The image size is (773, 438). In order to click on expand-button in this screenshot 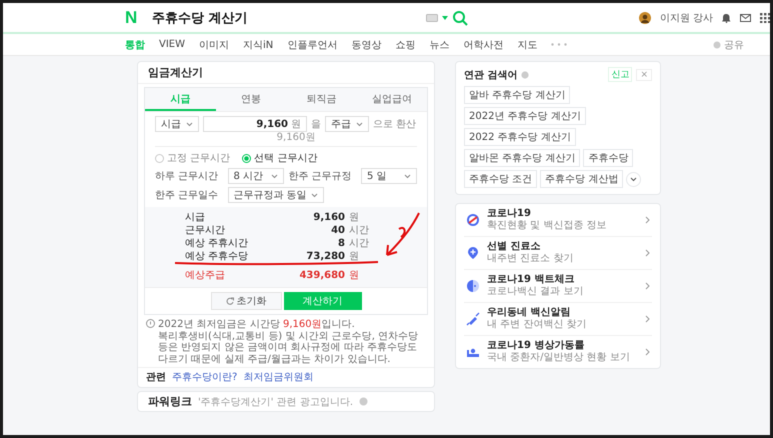, I will do `click(634, 179)`.